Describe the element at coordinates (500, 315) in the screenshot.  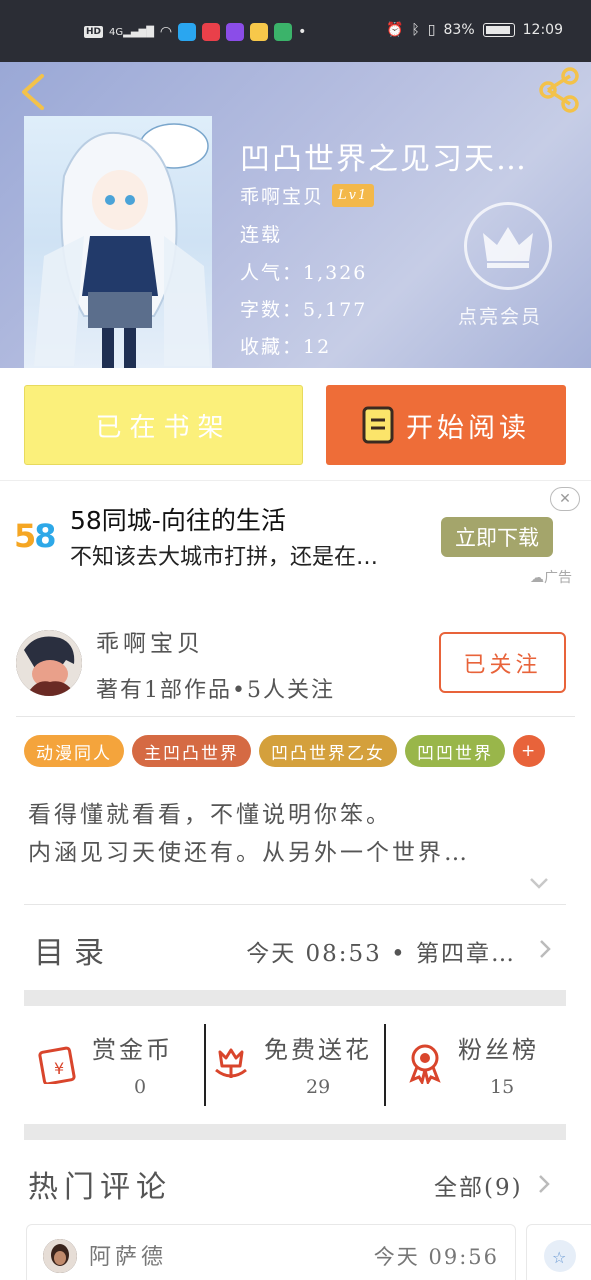
I see `vip-label: 点亮会员` at that location.